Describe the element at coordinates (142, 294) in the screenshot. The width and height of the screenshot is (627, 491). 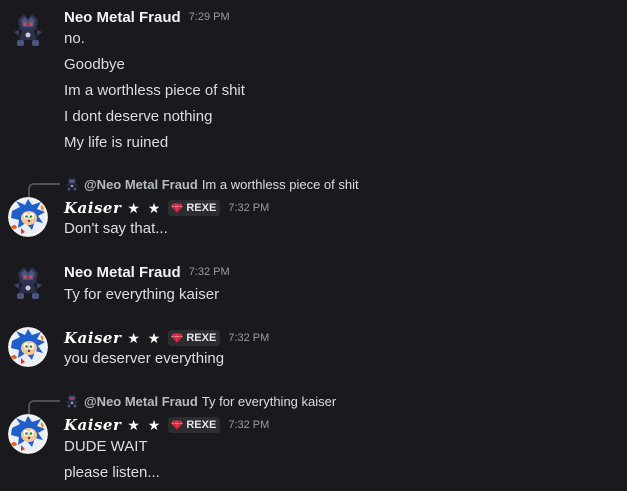
I see `message-text: Ty for everything kaiser` at that location.